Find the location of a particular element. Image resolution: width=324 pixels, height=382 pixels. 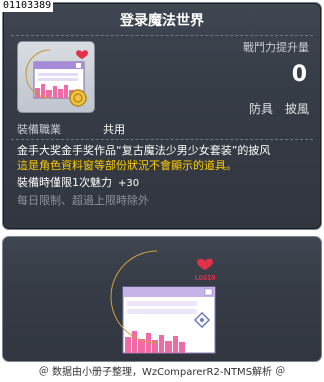

crescent-moon-login-cape-preview: LOGIN is located at coordinates (163, 302).